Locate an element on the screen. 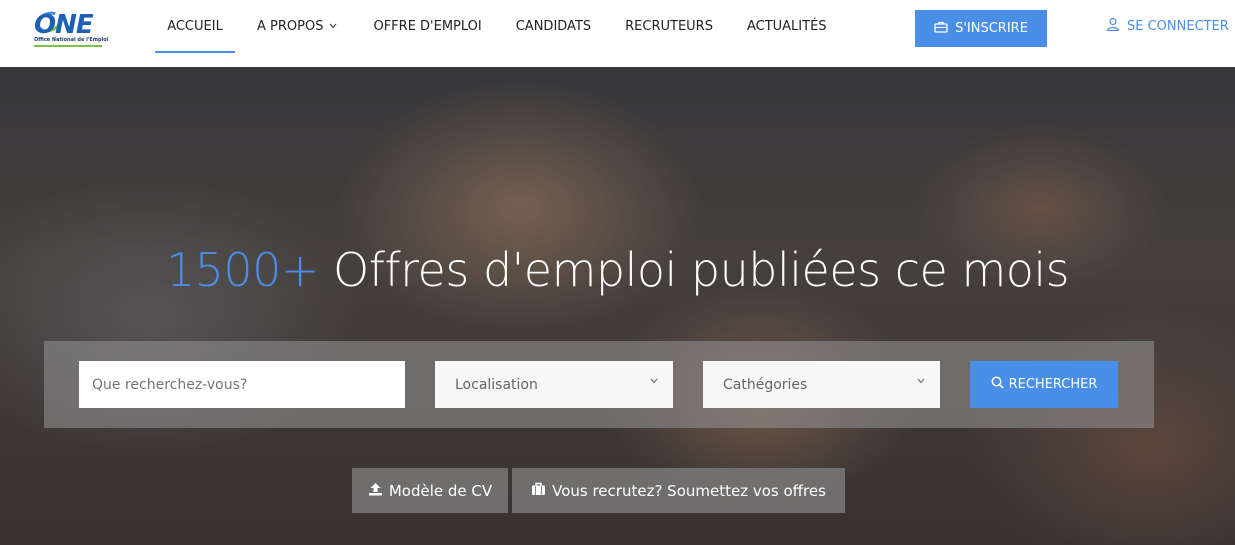 The height and width of the screenshot is (545, 1235). hero-title-text: Offres d'emploi publiées ce mois is located at coordinates (694, 270).